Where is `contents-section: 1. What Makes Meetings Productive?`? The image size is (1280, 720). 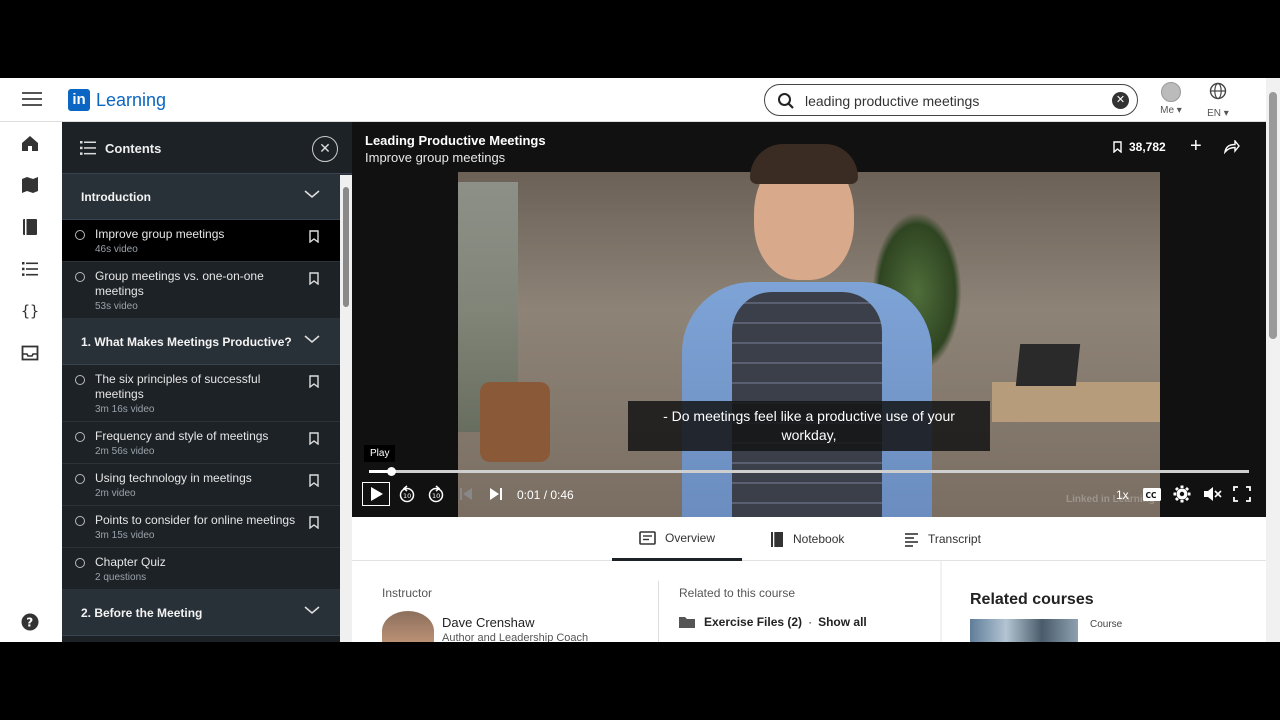
contents-section: 1. What Makes Meetings Productive? is located at coordinates (207, 342).